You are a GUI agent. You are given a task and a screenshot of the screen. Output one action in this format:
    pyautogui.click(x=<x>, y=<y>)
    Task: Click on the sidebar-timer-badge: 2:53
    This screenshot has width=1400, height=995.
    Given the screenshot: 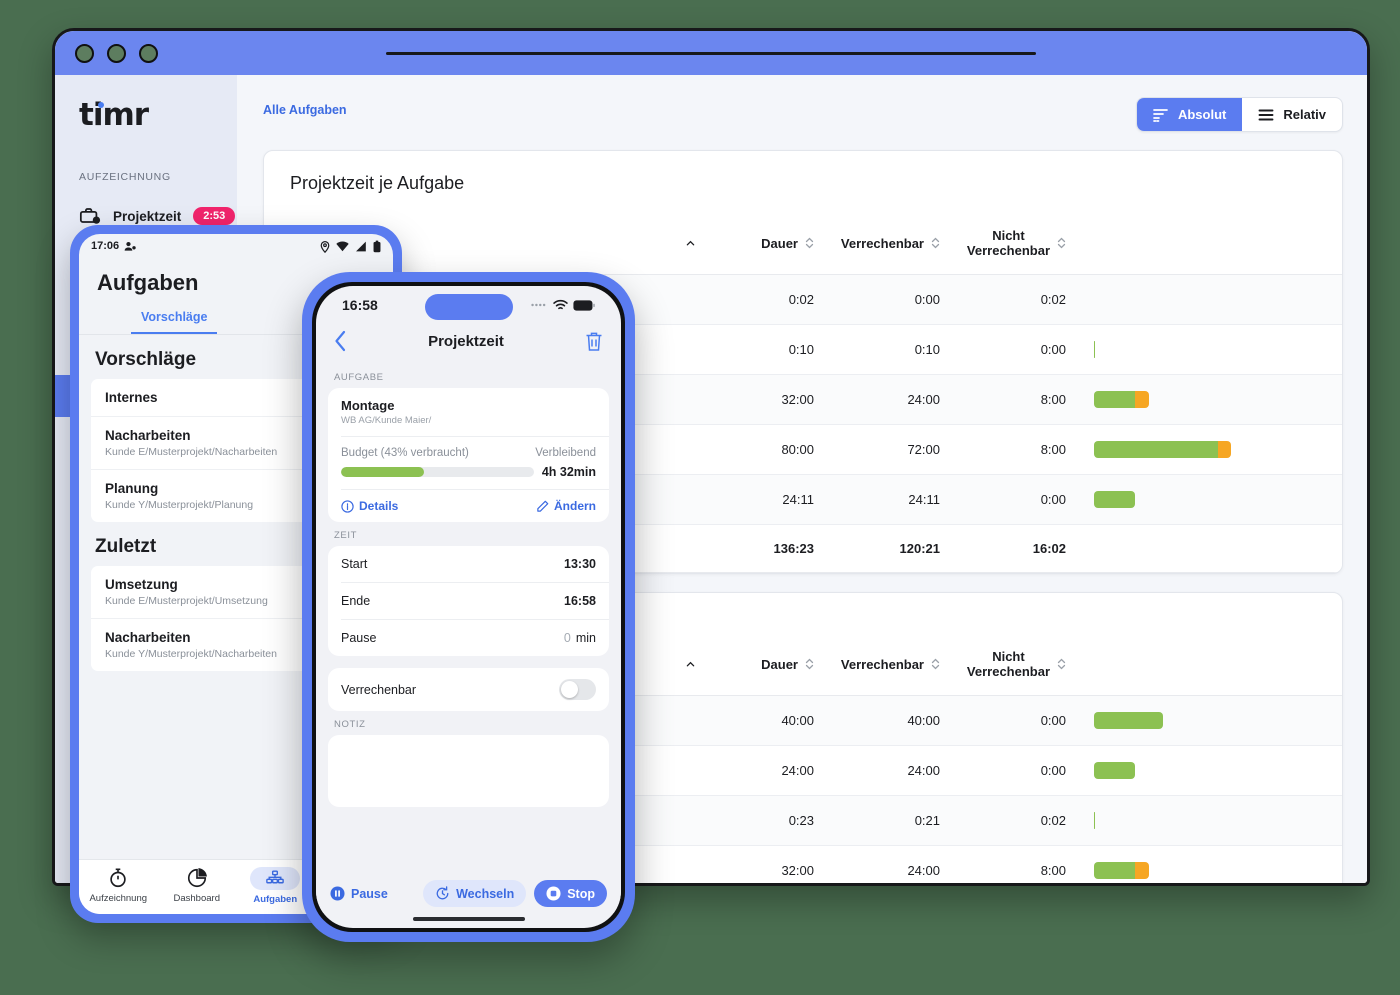 What is the action you would take?
    pyautogui.click(x=214, y=216)
    